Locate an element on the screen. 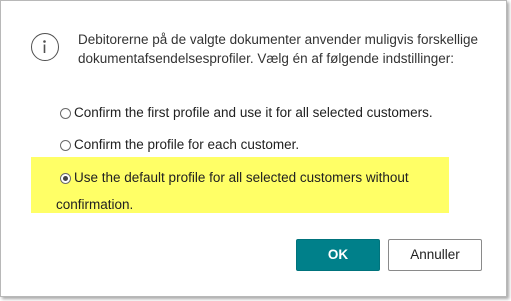  option-label: Confirm the profile for each customer. is located at coordinates (187, 144).